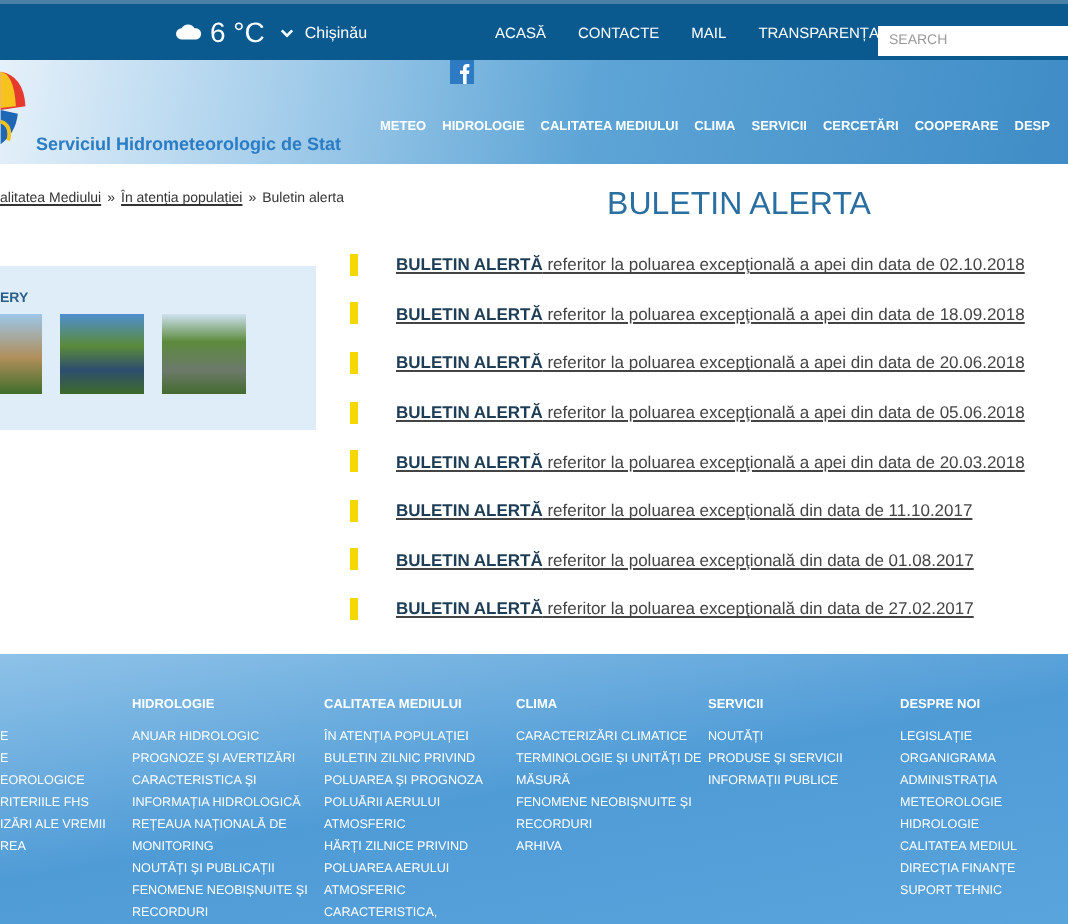 This screenshot has width=1068, height=924. I want to click on alert-link: BULETIN ALERTĂ referitor la poluarea excepţională din data de 27.02.2017, so click(685, 608).